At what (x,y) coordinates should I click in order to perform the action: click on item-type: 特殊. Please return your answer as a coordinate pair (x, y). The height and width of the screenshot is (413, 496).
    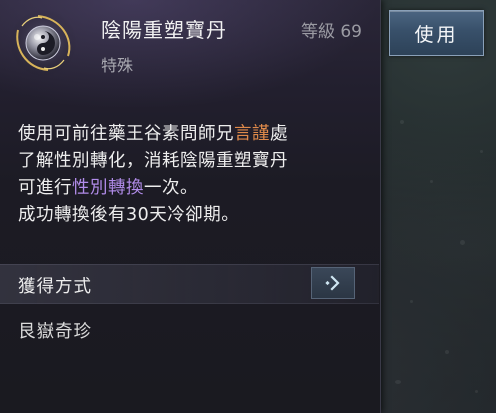
    Looking at the image, I should click on (117, 65).